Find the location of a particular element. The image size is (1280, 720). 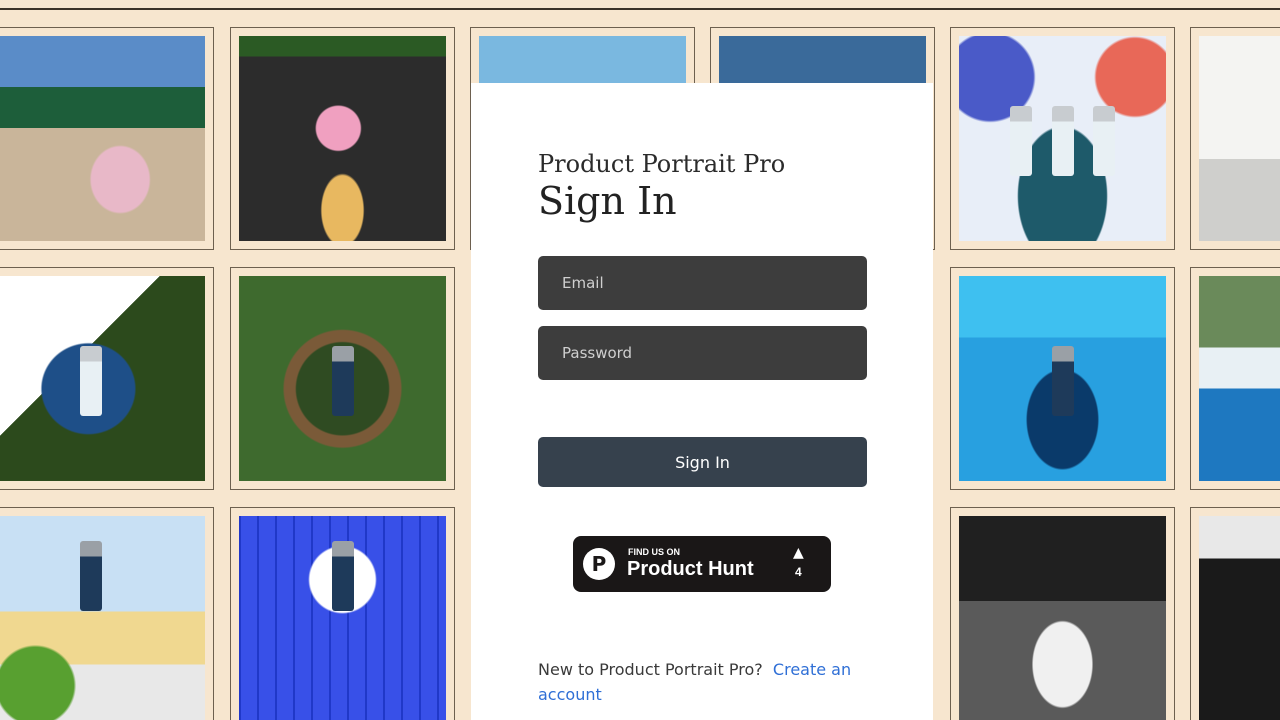

serum-wreath-leaves-image is located at coordinates (342, 378).